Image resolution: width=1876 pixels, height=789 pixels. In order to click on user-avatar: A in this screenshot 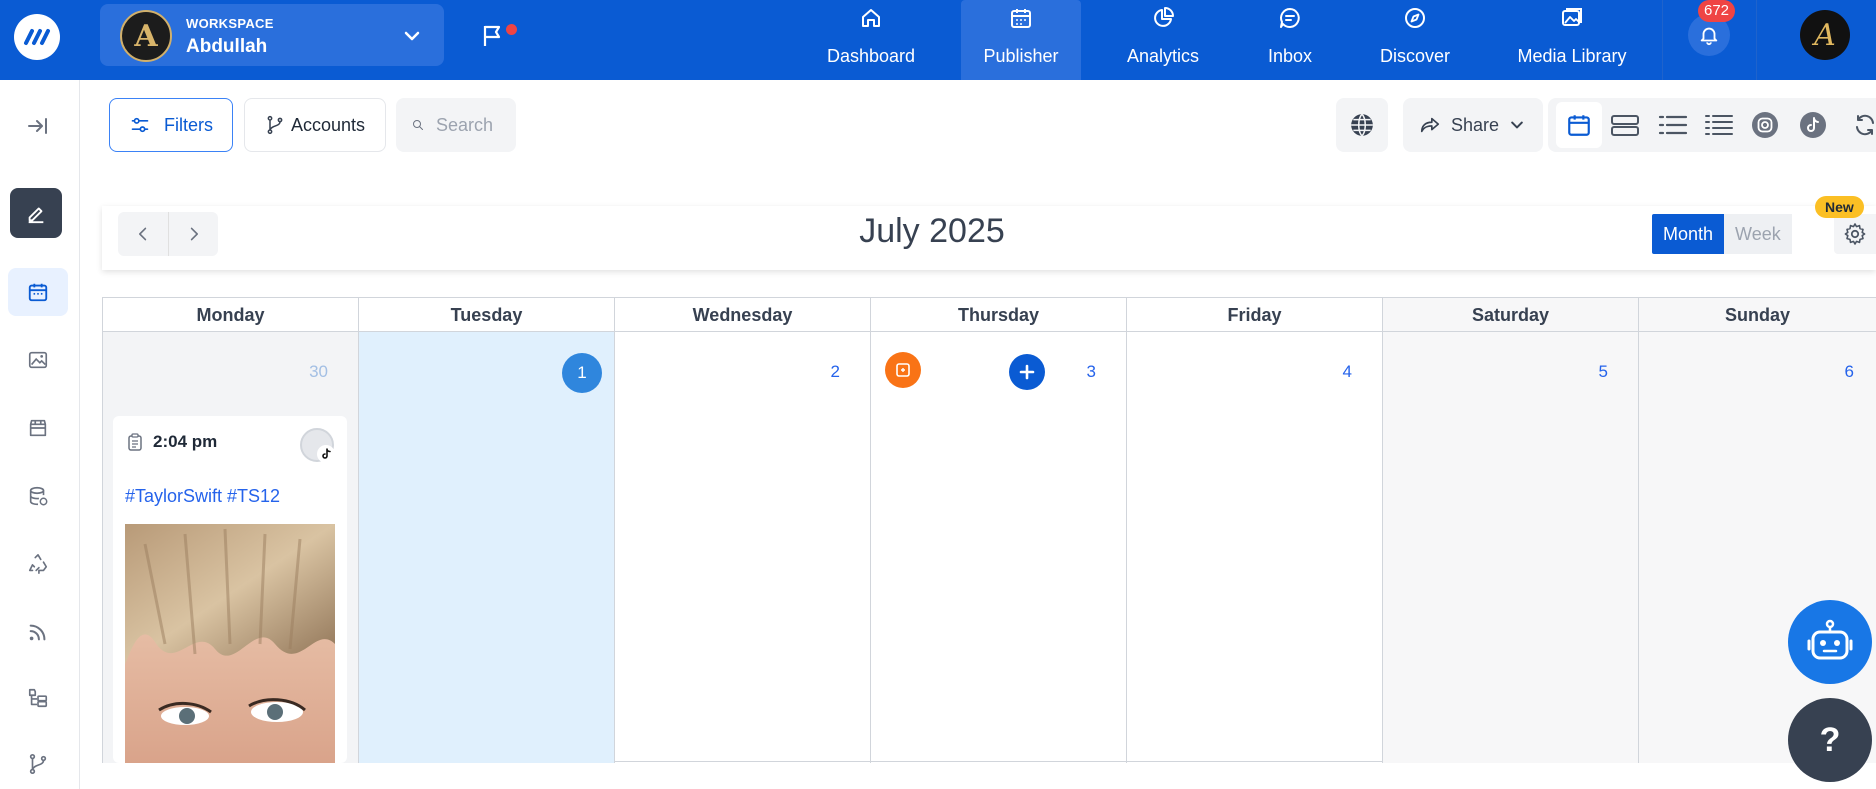, I will do `click(1825, 35)`.